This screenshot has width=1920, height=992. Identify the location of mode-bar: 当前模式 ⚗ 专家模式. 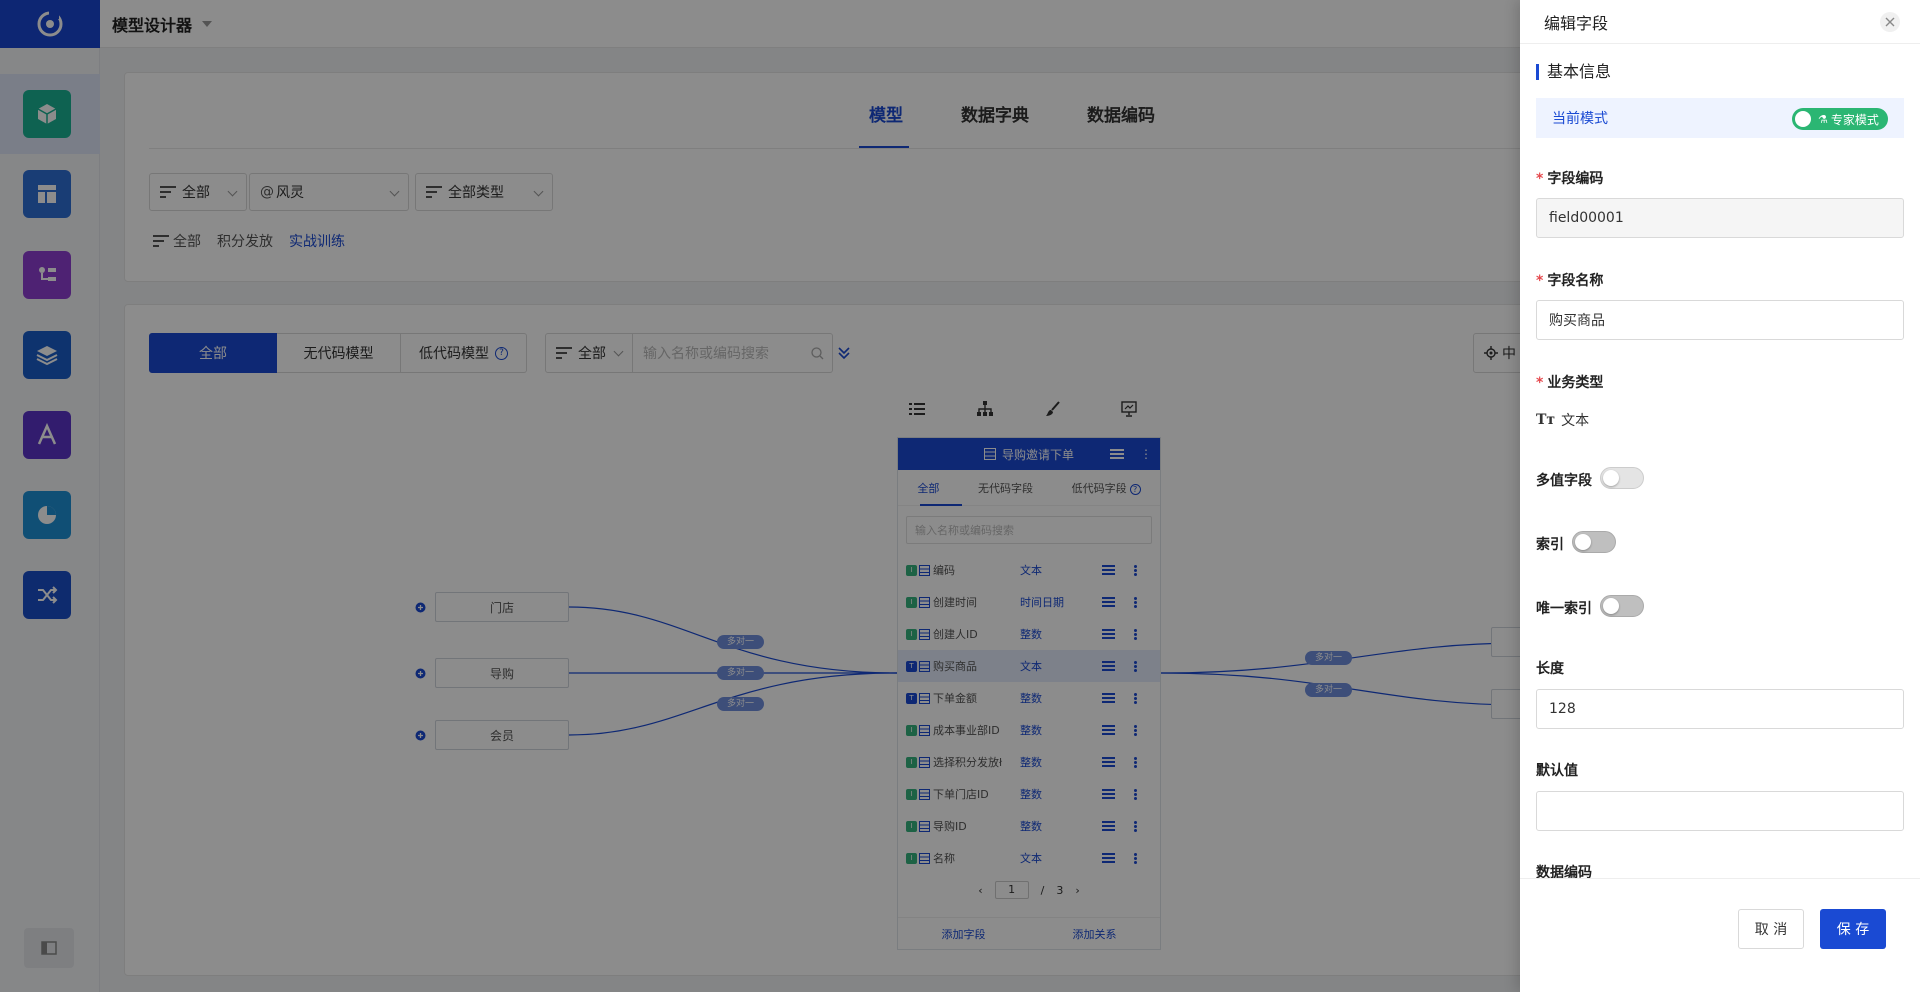
(1720, 118).